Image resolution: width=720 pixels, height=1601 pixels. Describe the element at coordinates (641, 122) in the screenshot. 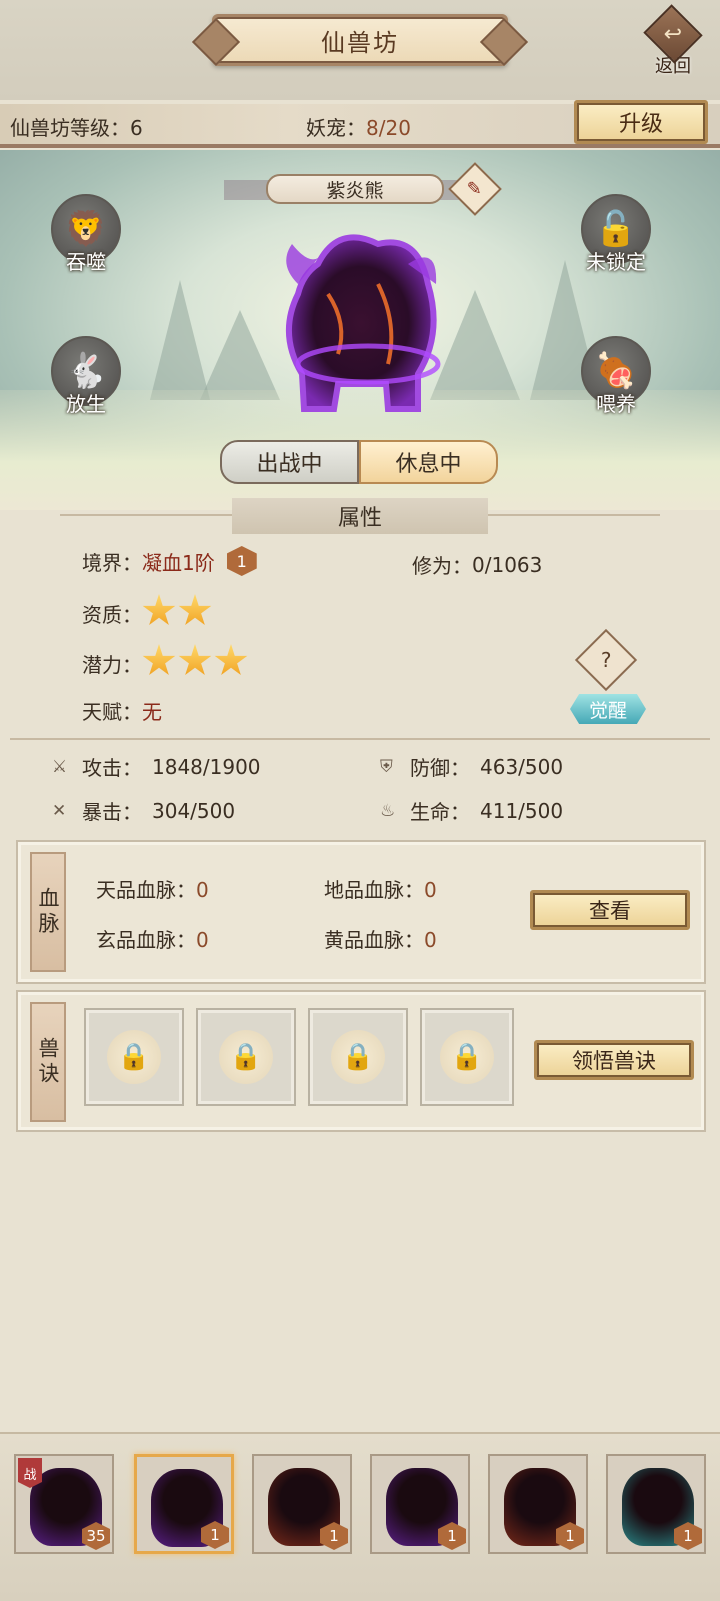

I see `upgrade-button: 升级` at that location.